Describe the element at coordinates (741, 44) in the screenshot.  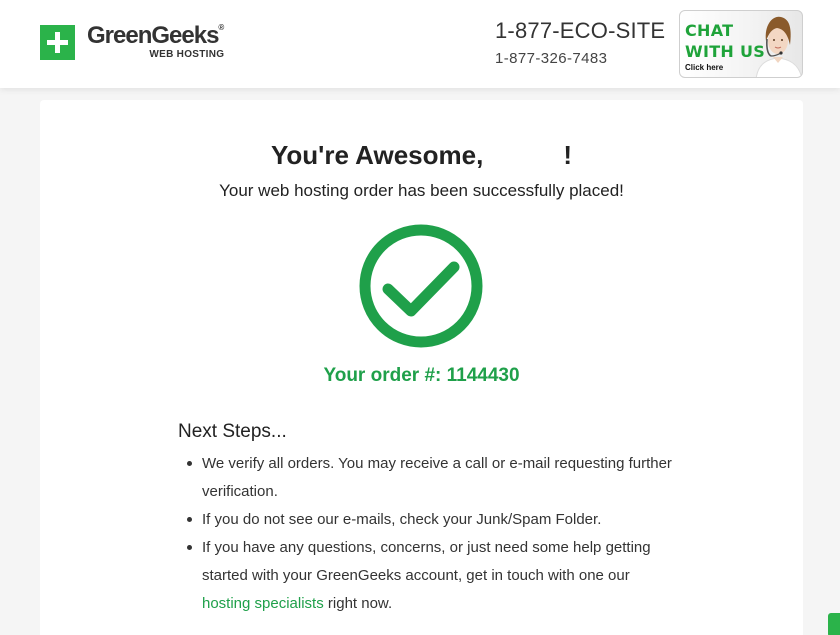
I see `chat-with-us-button: CHAT WITH US Click here` at that location.